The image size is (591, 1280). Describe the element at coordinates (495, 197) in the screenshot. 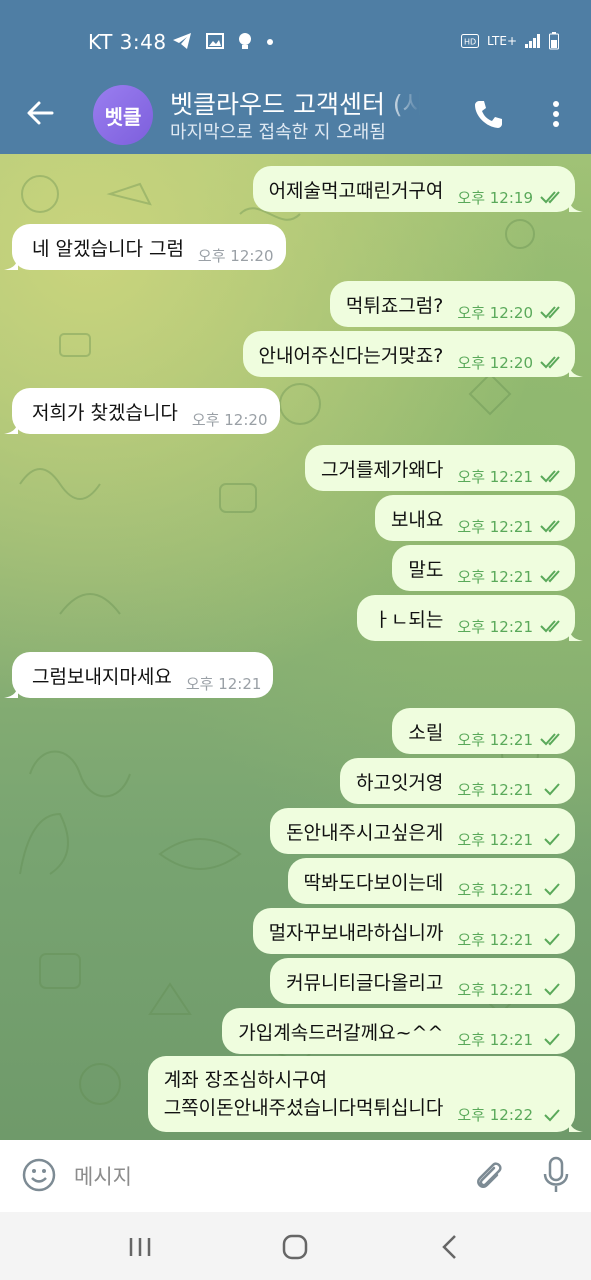

I see `message-time: 오후 12:19` at that location.